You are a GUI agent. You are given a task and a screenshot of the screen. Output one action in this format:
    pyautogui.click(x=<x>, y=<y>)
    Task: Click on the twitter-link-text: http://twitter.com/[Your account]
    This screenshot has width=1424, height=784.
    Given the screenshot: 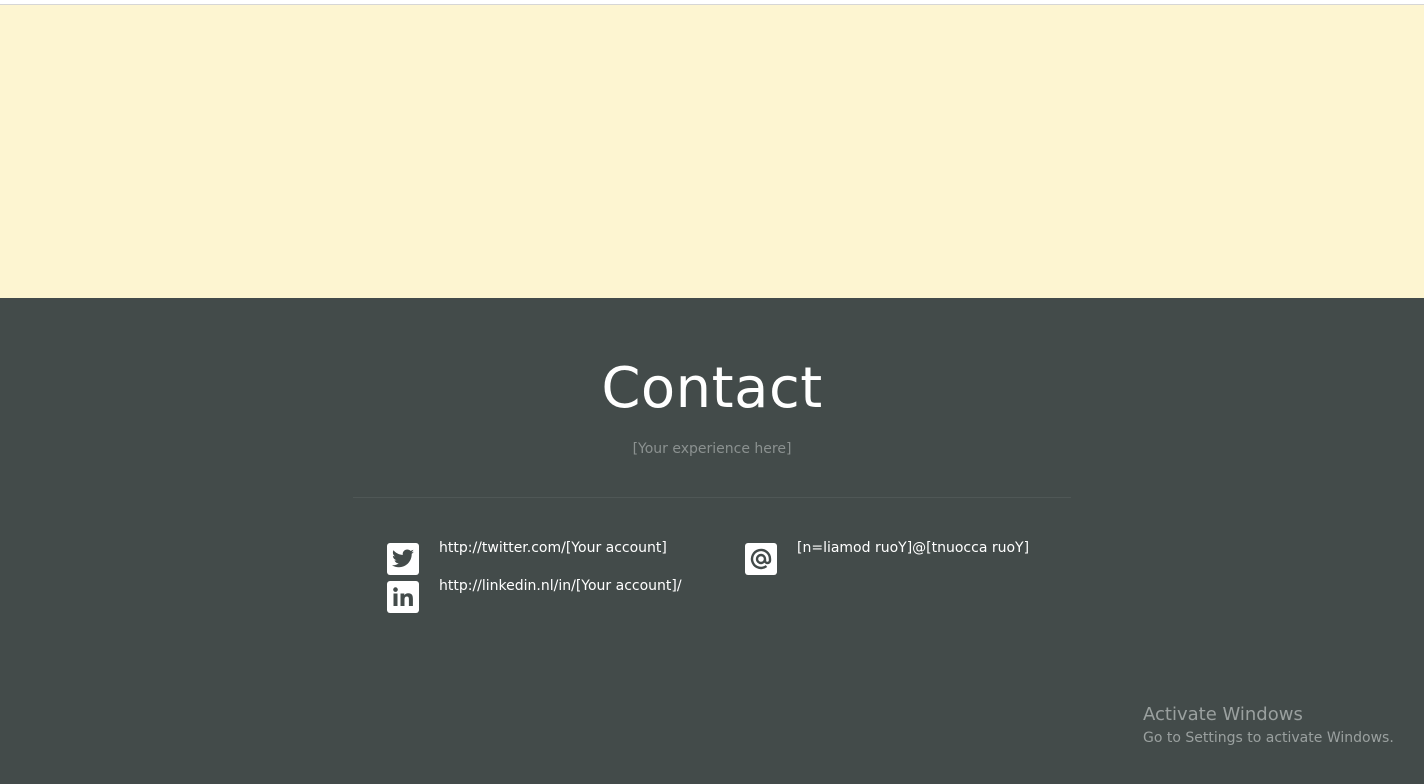 What is the action you would take?
    pyautogui.click(x=553, y=548)
    